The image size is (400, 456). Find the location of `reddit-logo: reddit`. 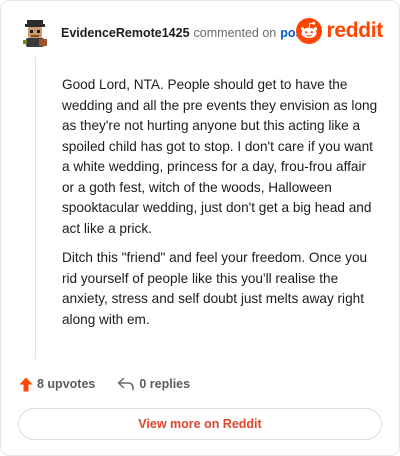

reddit-logo: reddit is located at coordinates (339, 31).